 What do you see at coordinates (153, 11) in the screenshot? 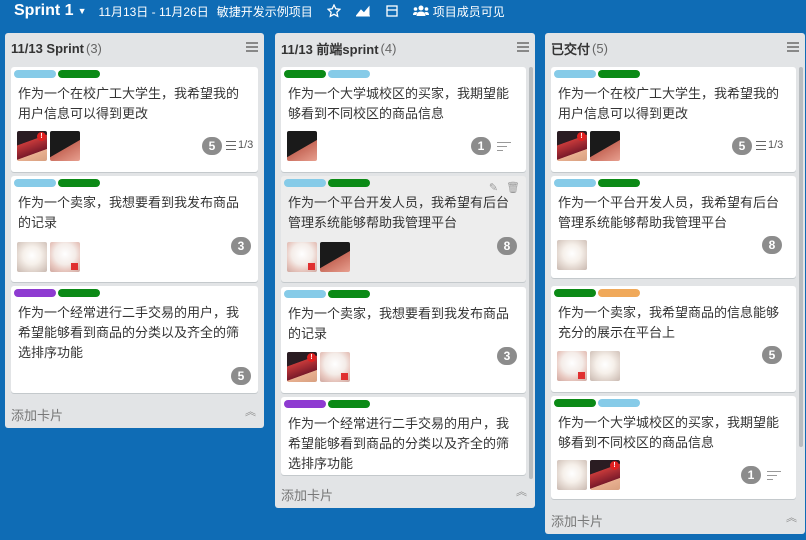
I see `sprint-date-range: 11月13日 - 11月26日` at bounding box center [153, 11].